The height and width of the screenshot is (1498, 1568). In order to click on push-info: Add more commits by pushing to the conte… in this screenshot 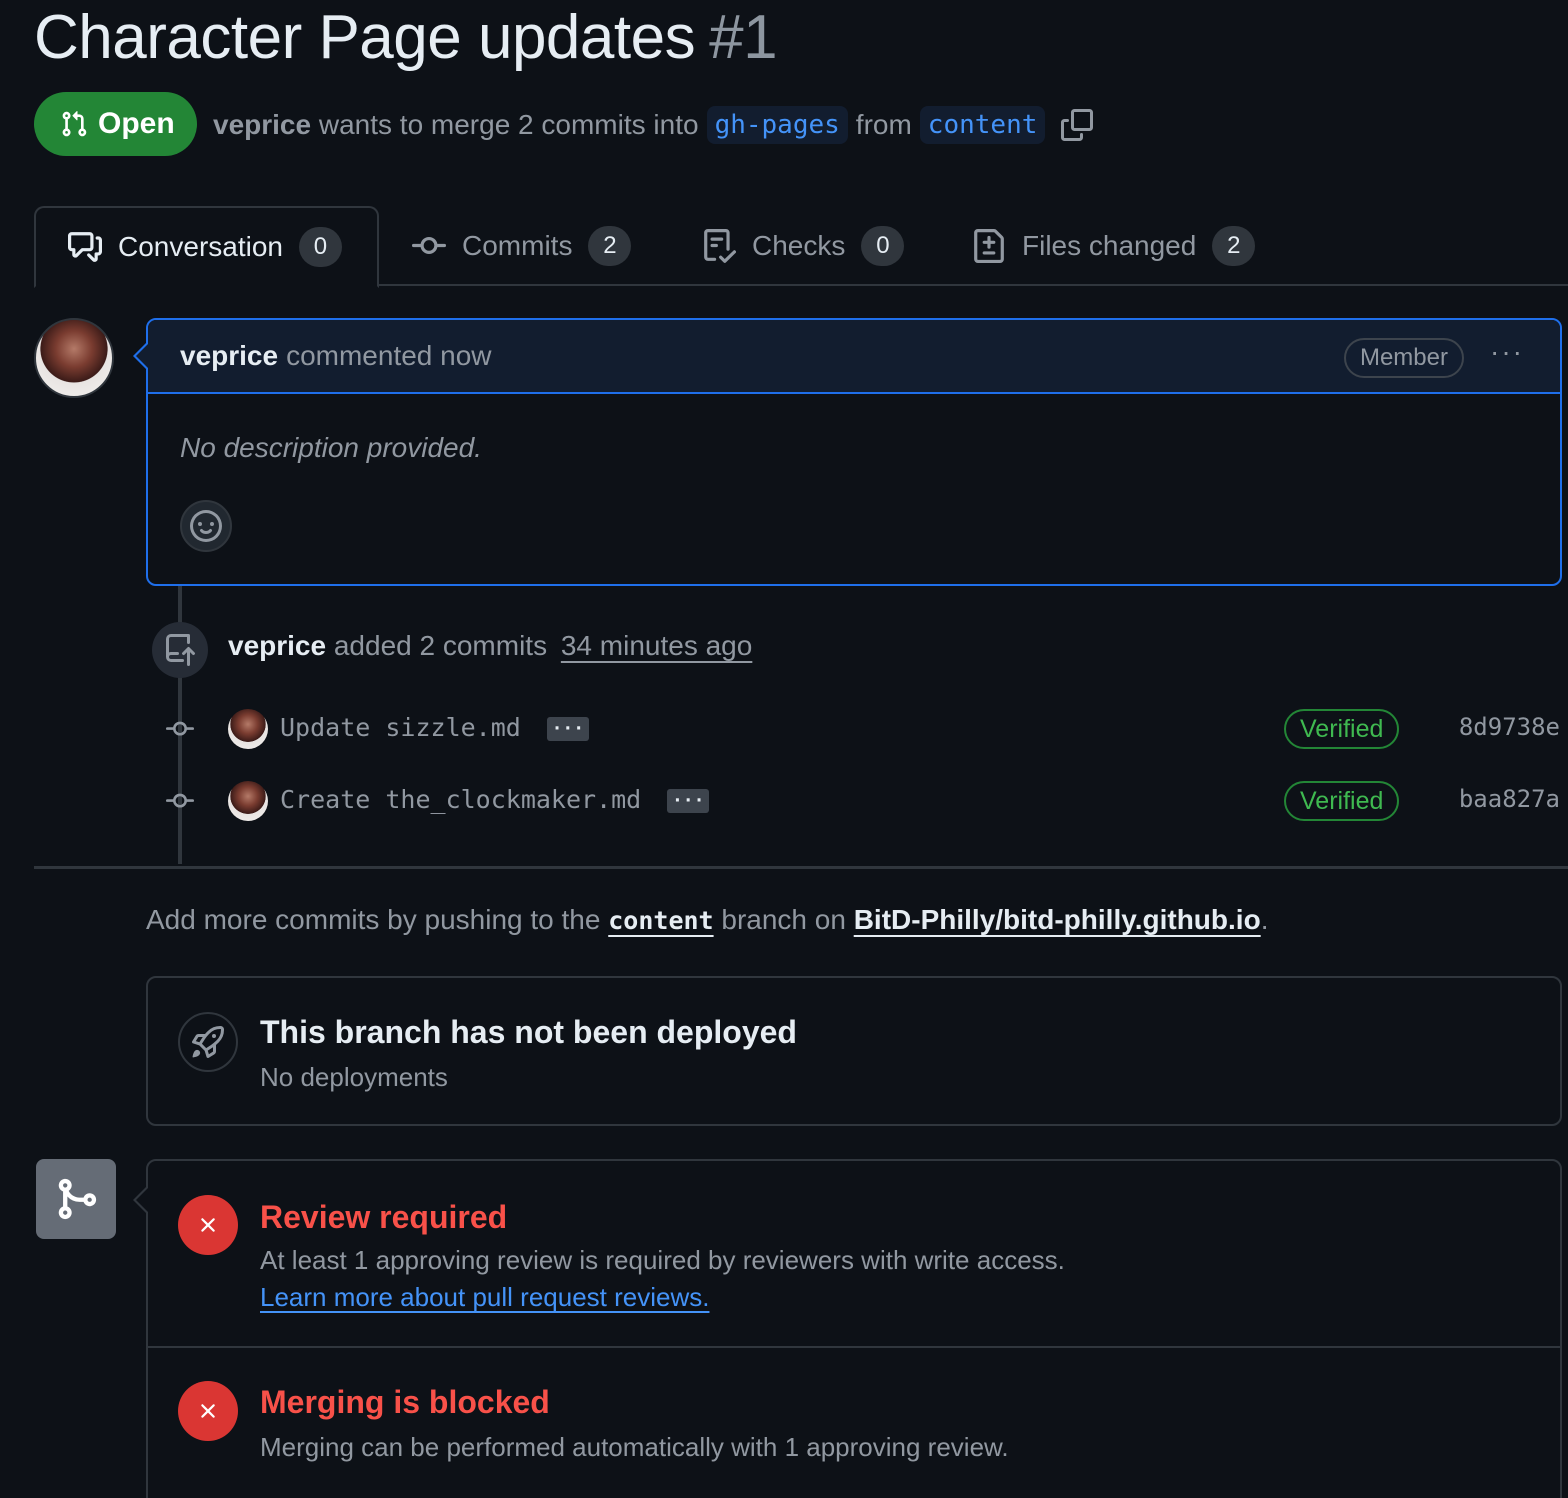, I will do `click(707, 920)`.